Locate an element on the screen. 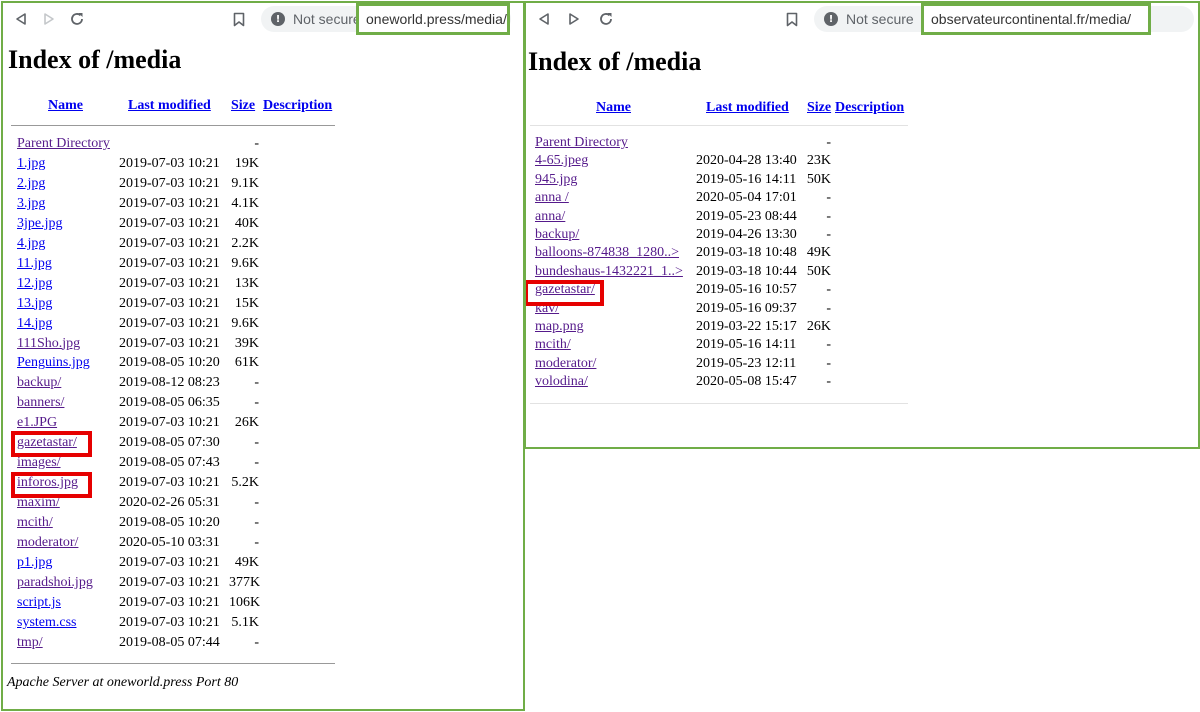 This screenshot has width=1200, height=712. file-link: 3jpe.jpg is located at coordinates (40, 224).